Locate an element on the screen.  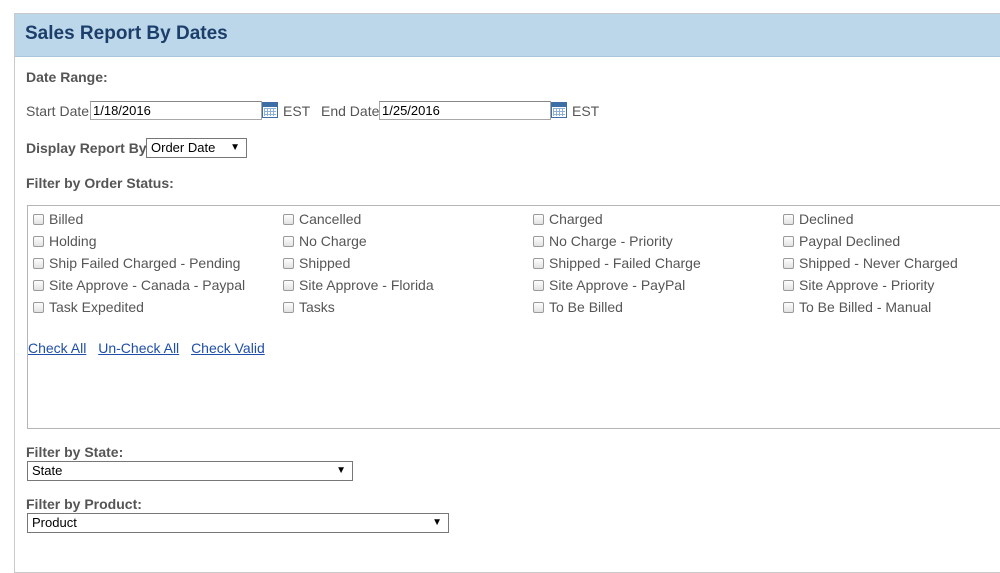
display-report-by-label: Display Report By: is located at coordinates (89, 148).